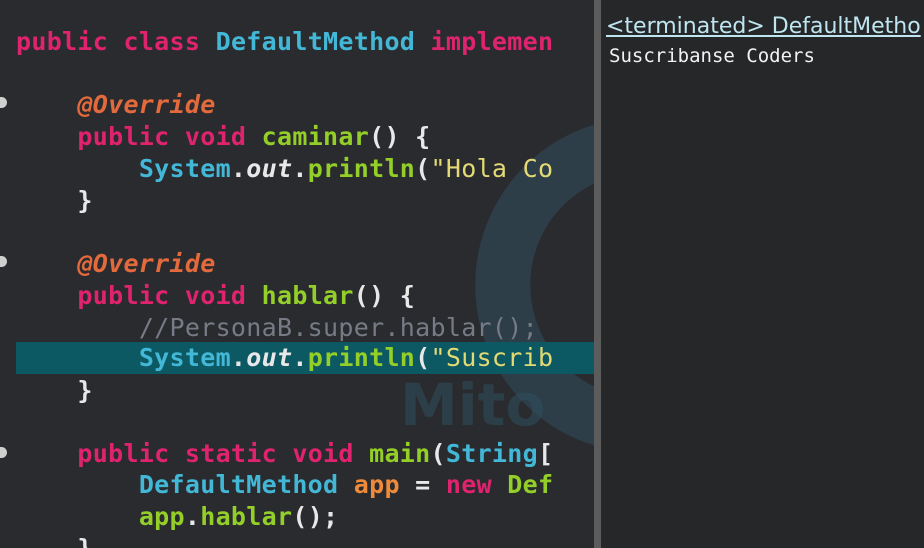 The height and width of the screenshot is (548, 924). I want to click on code-line: System.out.println("Suscrib, so click(284, 358).